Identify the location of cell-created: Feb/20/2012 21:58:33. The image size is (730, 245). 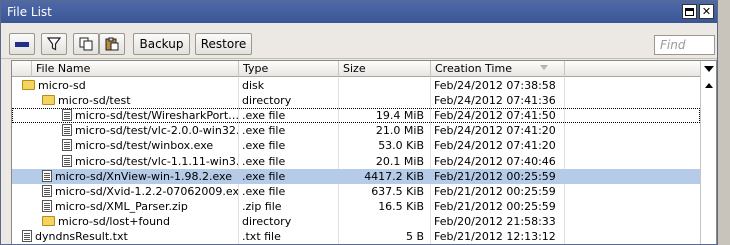
(495, 221).